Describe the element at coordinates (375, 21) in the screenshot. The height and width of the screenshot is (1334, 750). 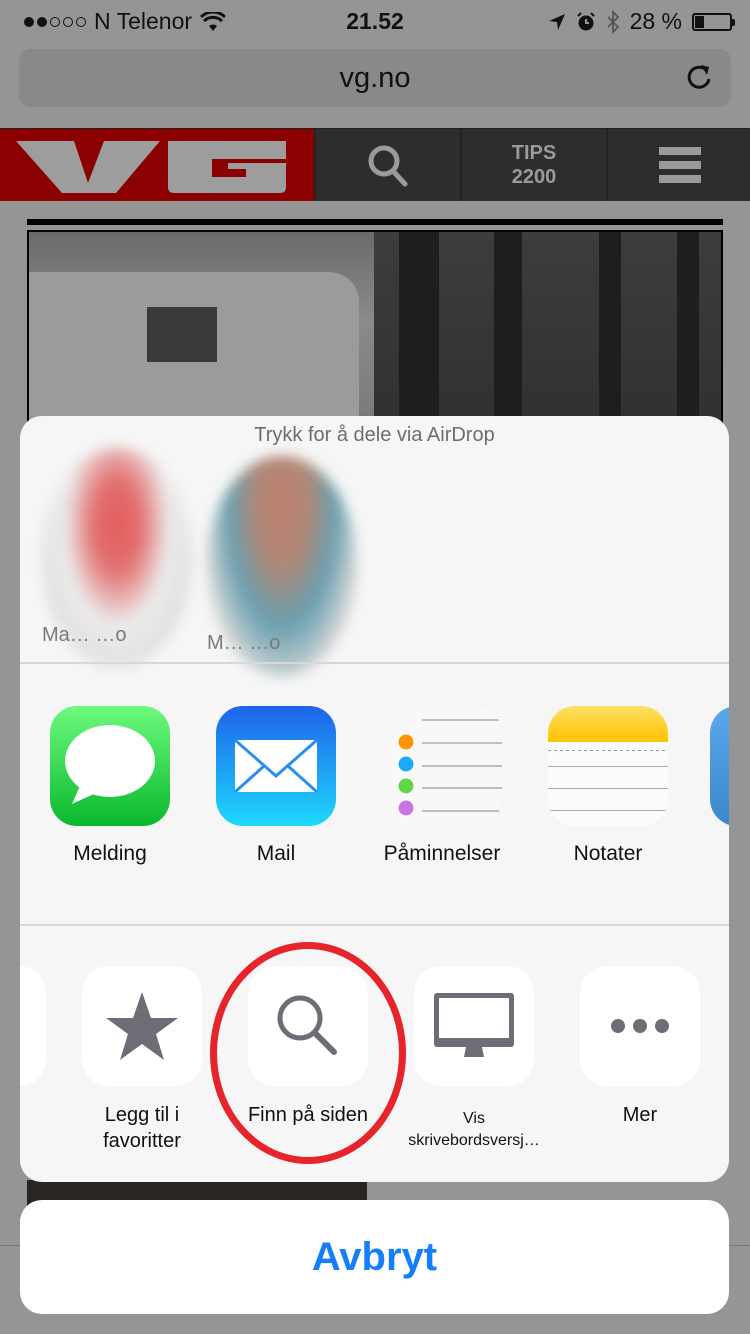
I see `status-bar: N Telenor 21.52 28 %` at that location.